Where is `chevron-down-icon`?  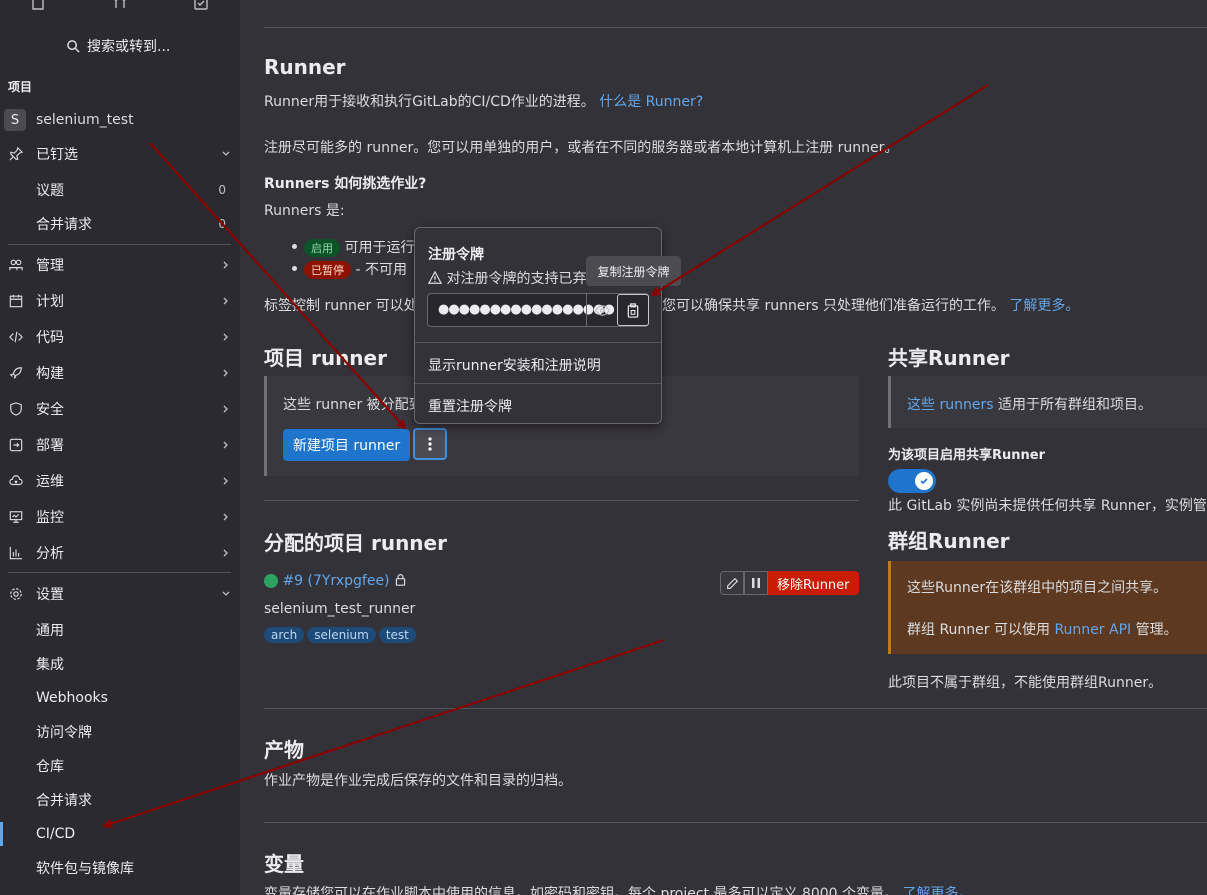
chevron-down-icon is located at coordinates (226, 153).